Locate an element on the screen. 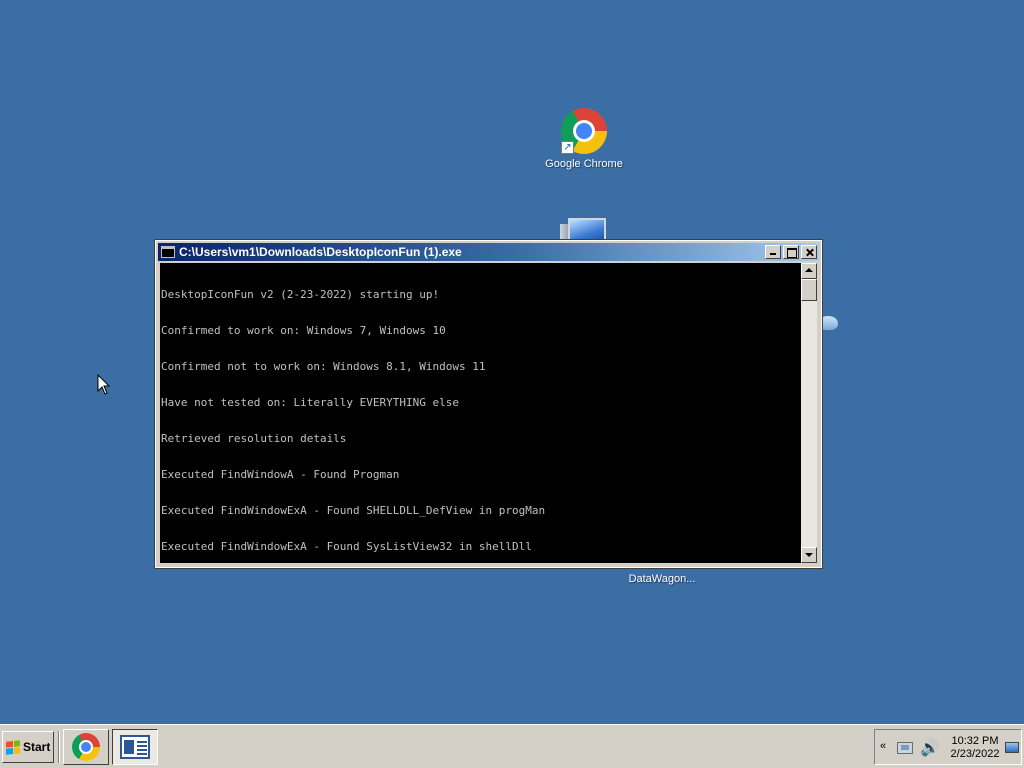  chrome-icon: ↗ is located at coordinates (584, 131).